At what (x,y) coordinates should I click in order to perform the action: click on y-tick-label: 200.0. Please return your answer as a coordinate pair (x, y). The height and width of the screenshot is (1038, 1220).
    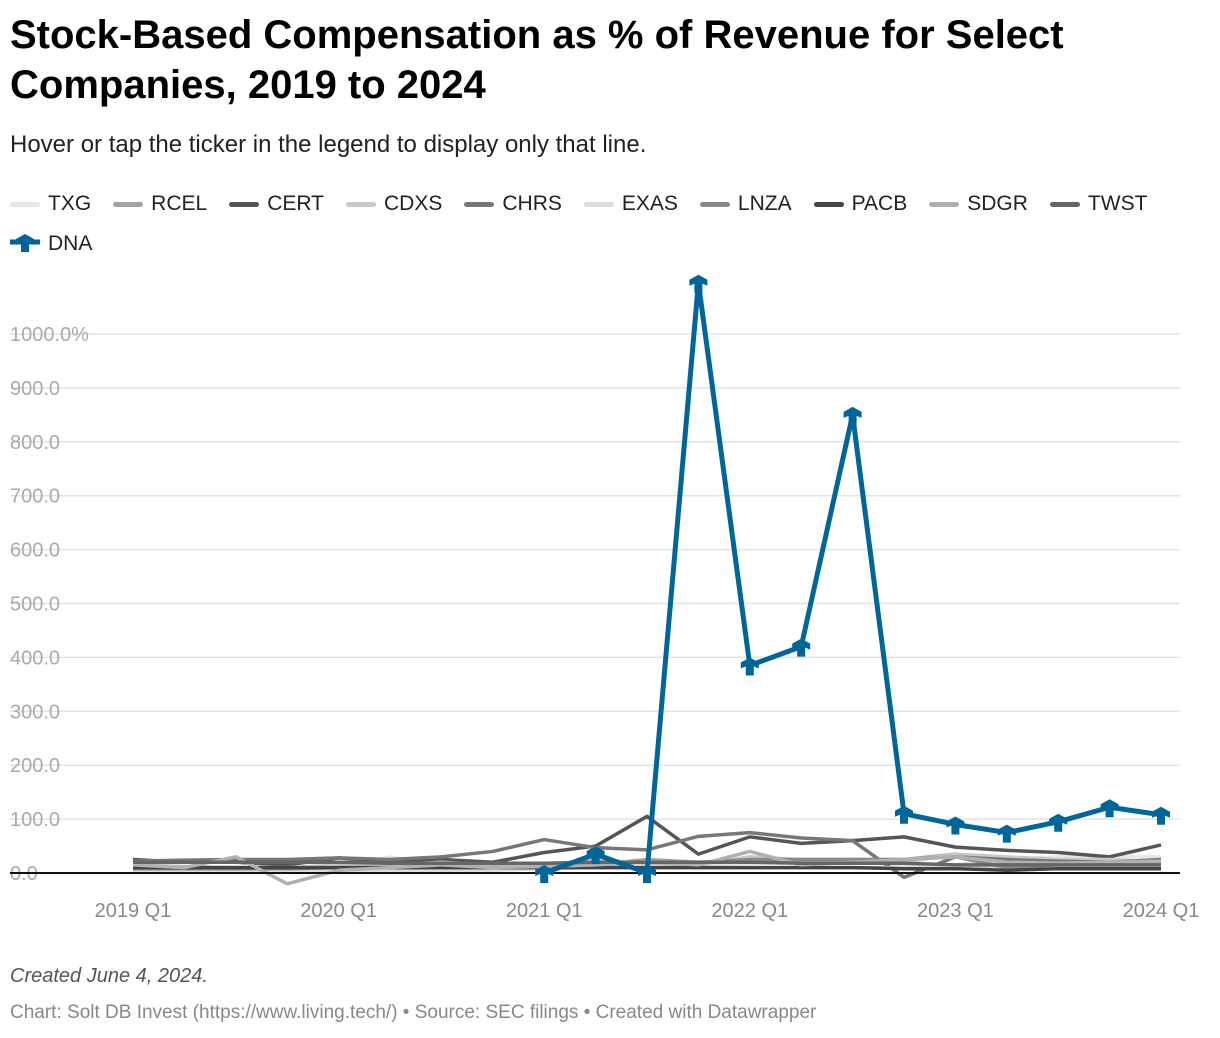
    Looking at the image, I should click on (35, 766).